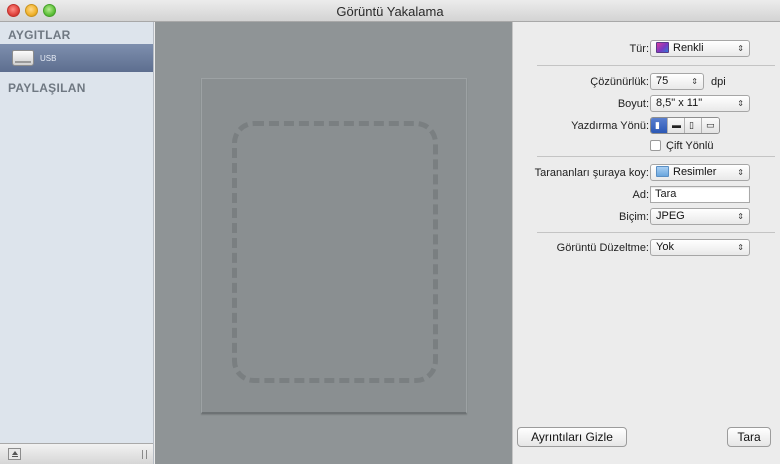 Image resolution: width=780 pixels, height=464 pixels. I want to click on destination-row: Tarananları şuraya koy: Resimler ⇕, so click(646, 173).